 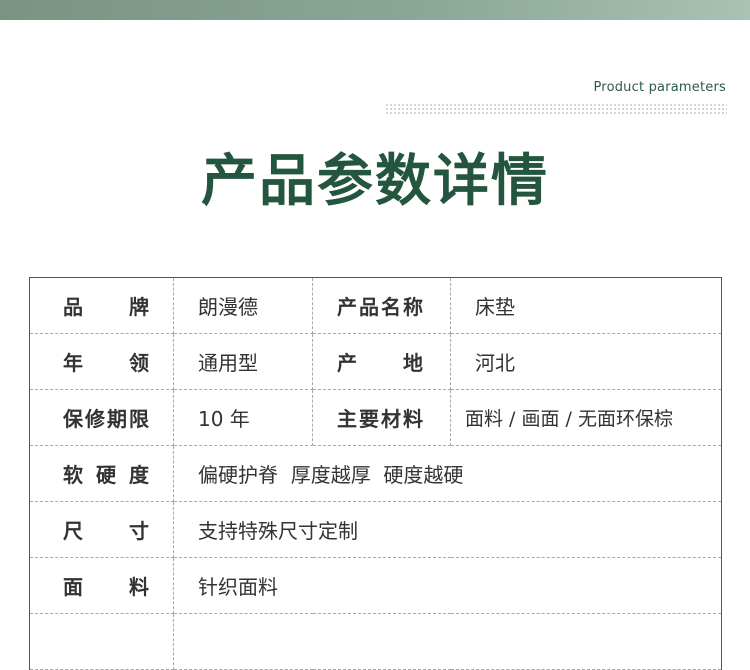 What do you see at coordinates (243, 305) in the screenshot?
I see `param-value: 朗漫德` at bounding box center [243, 305].